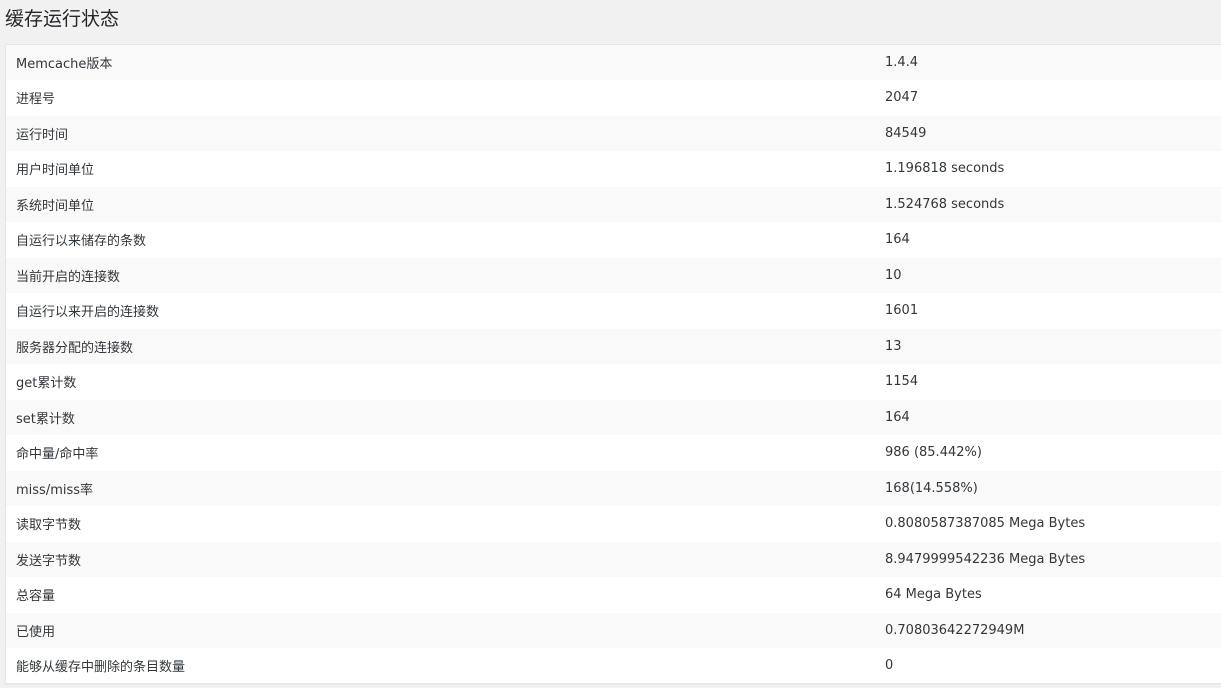 The height and width of the screenshot is (688, 1221). What do you see at coordinates (613, 630) in the screenshot?
I see `table-row: 已使用 0.70803642272949M` at bounding box center [613, 630].